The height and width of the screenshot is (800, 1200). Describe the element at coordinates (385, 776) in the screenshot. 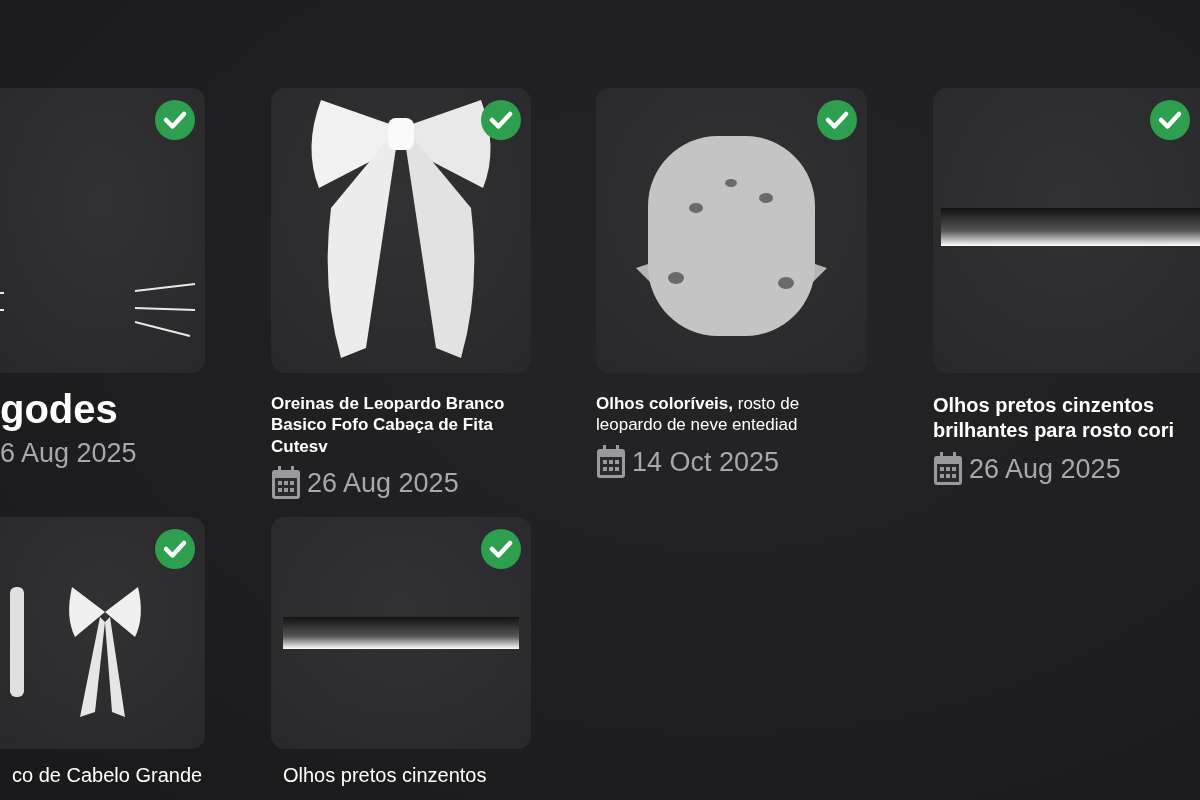

I see `item-title: Olhos pretos cinzentos` at that location.